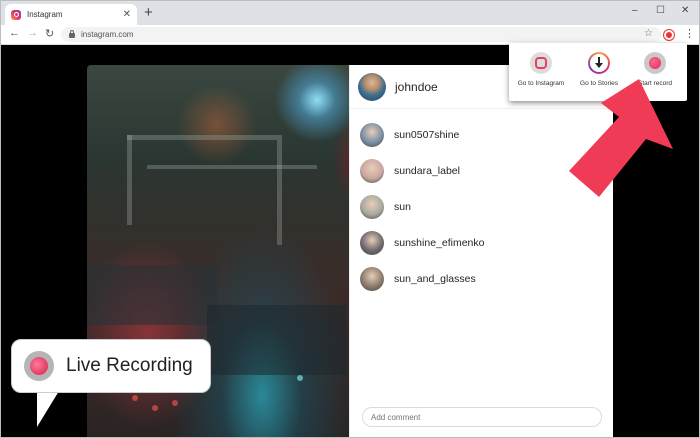  What do you see at coordinates (127, 14) in the screenshot?
I see `tab-close-icon: ✕` at bounding box center [127, 14].